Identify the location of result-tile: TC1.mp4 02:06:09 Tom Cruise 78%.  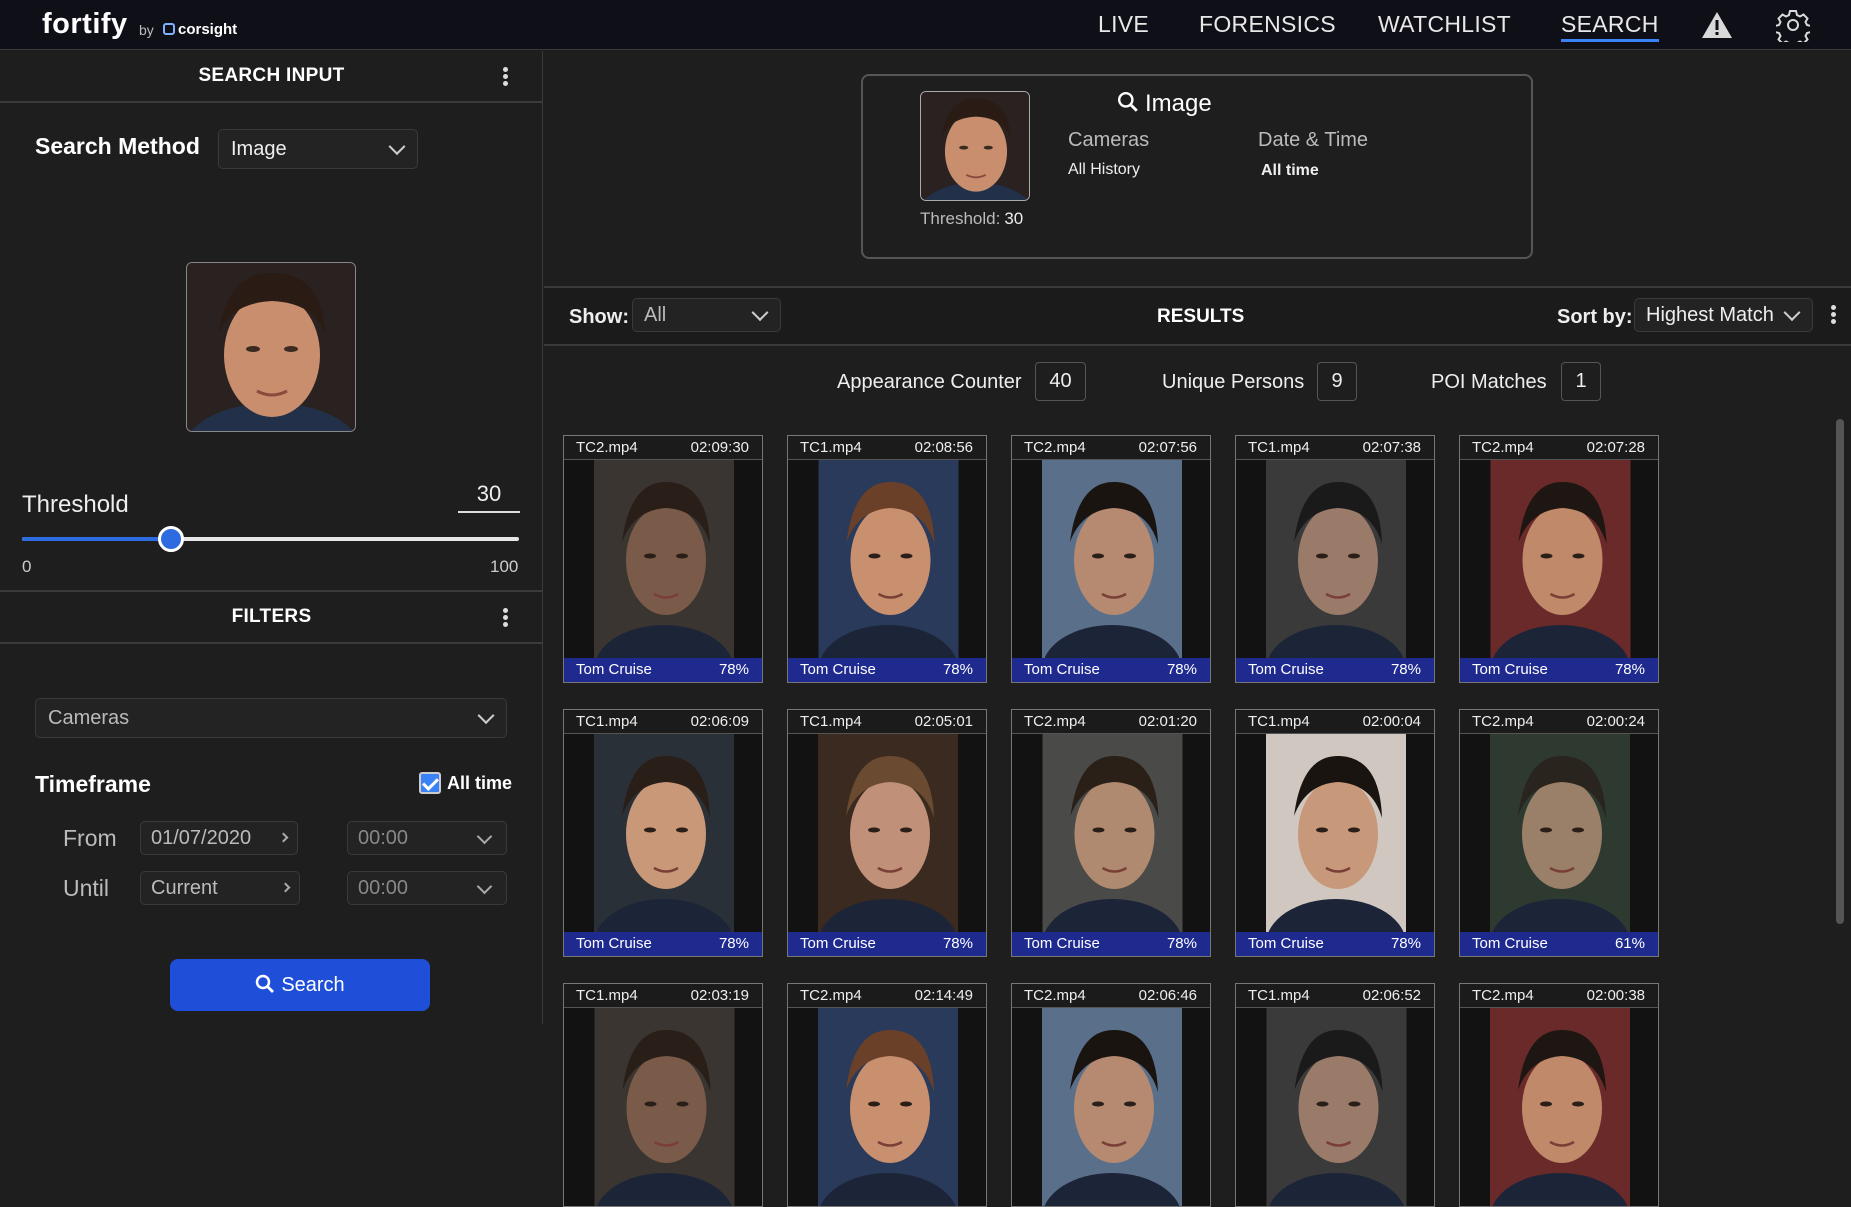
(663, 833).